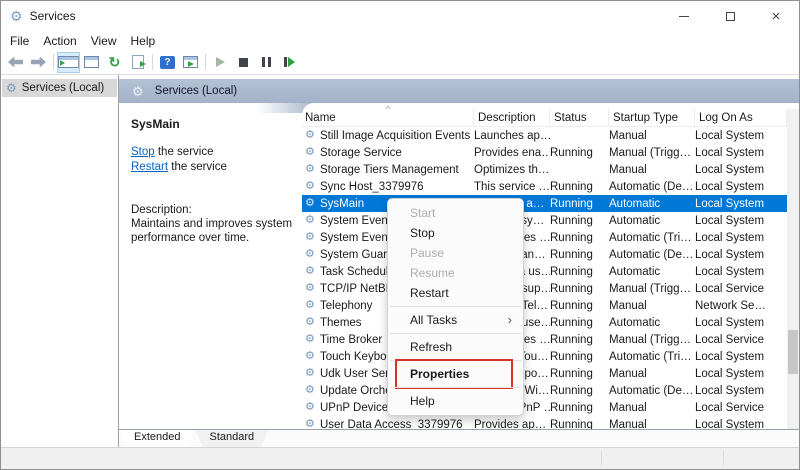 The image size is (800, 470). I want to click on context-menu-item: Stop, so click(455, 233).